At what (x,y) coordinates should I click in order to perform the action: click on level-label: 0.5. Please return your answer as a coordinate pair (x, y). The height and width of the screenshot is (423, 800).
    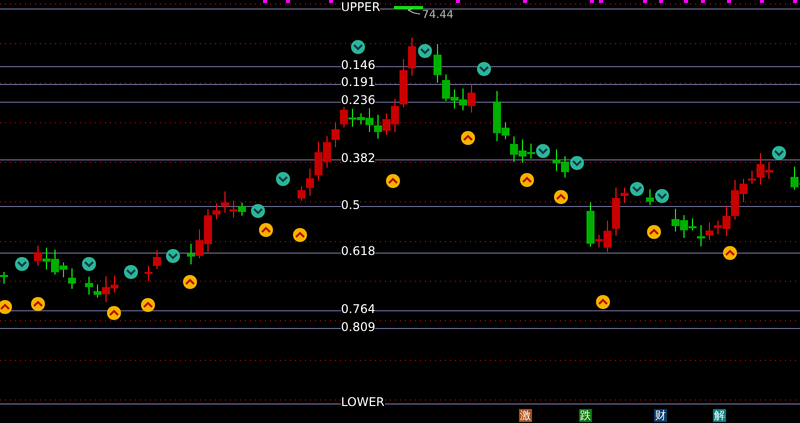
    Looking at the image, I should click on (350, 205).